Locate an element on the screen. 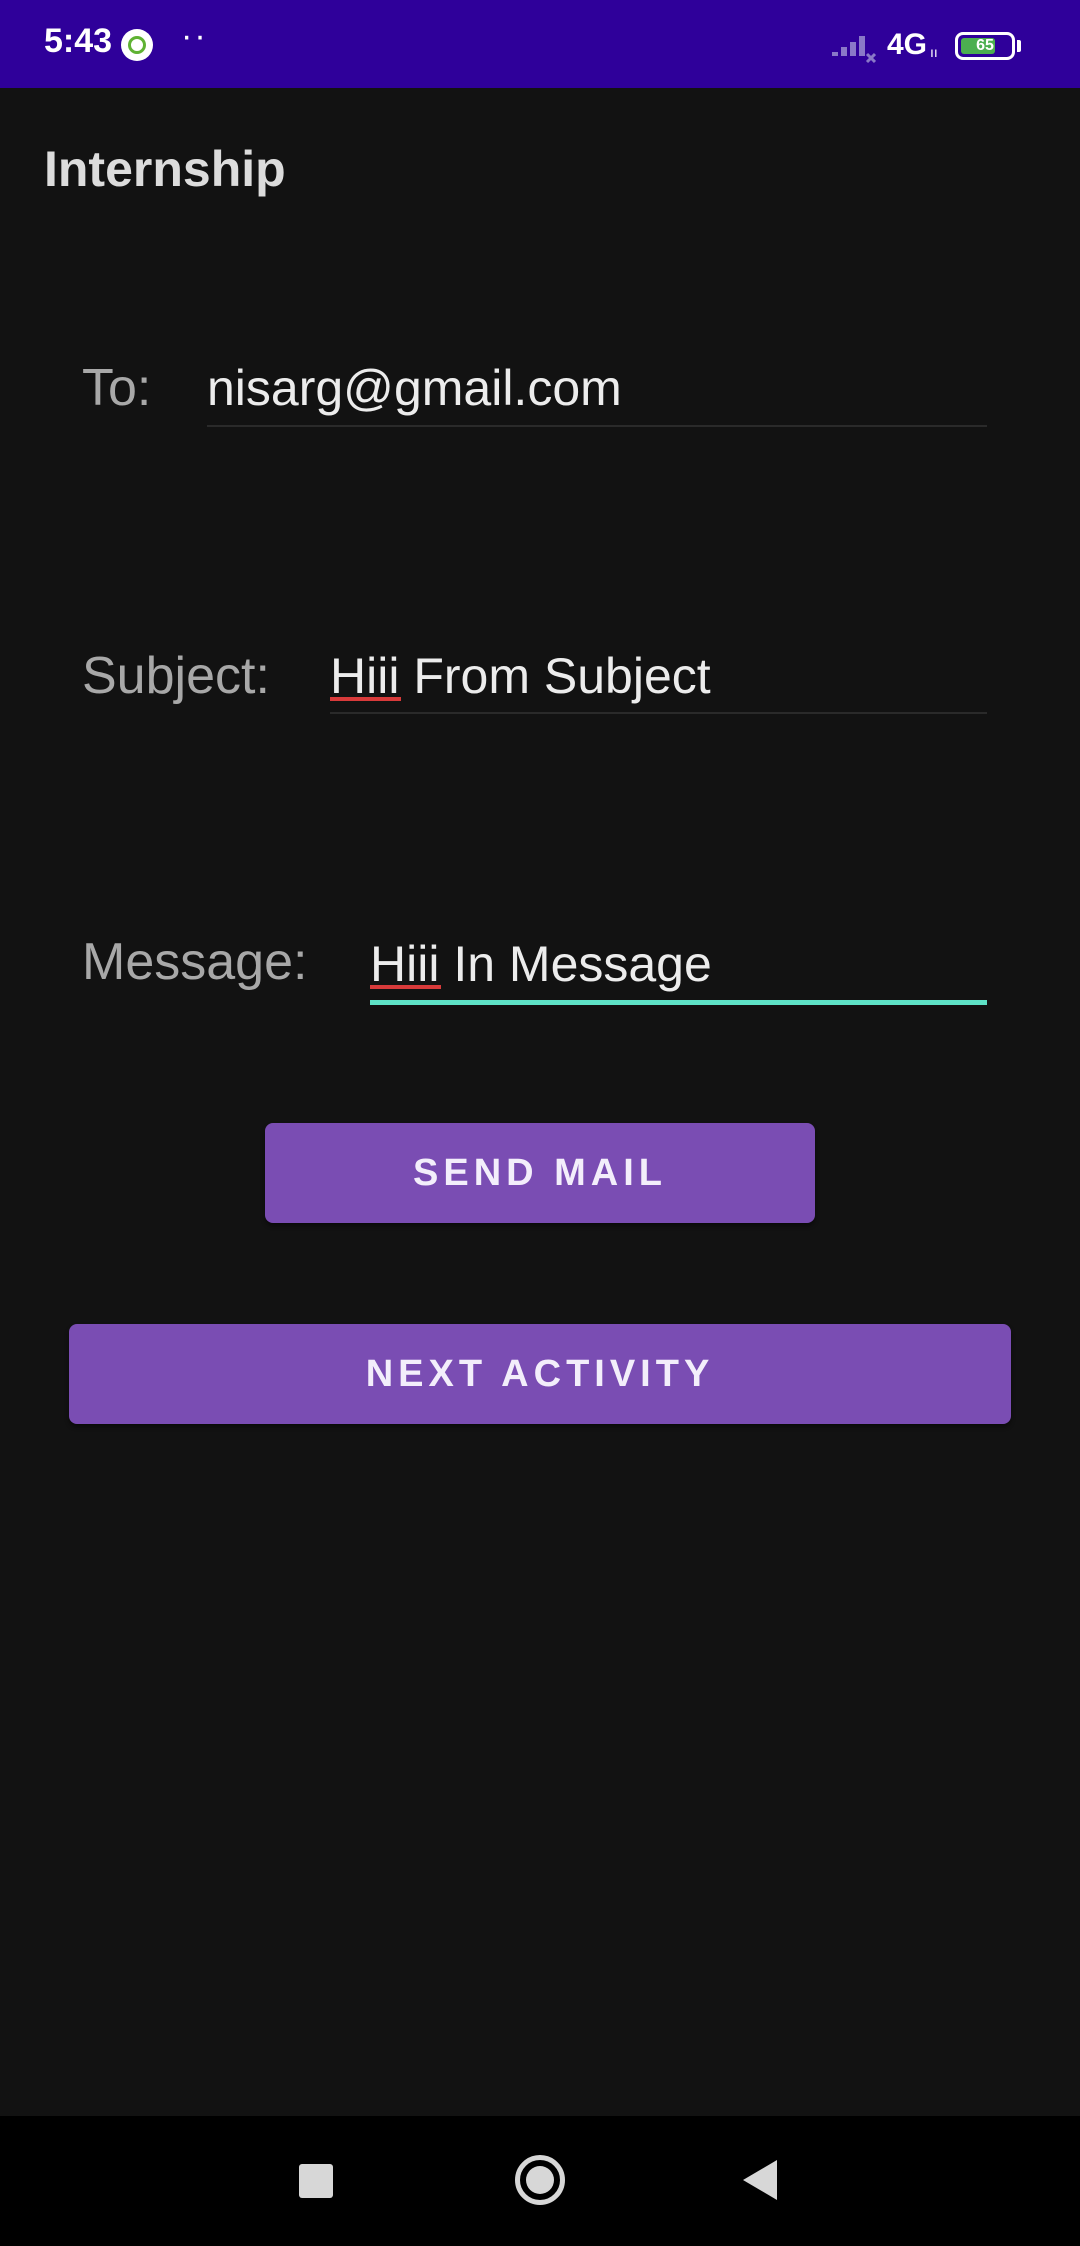 The height and width of the screenshot is (2246, 1080). to-field-underline is located at coordinates (597, 426).